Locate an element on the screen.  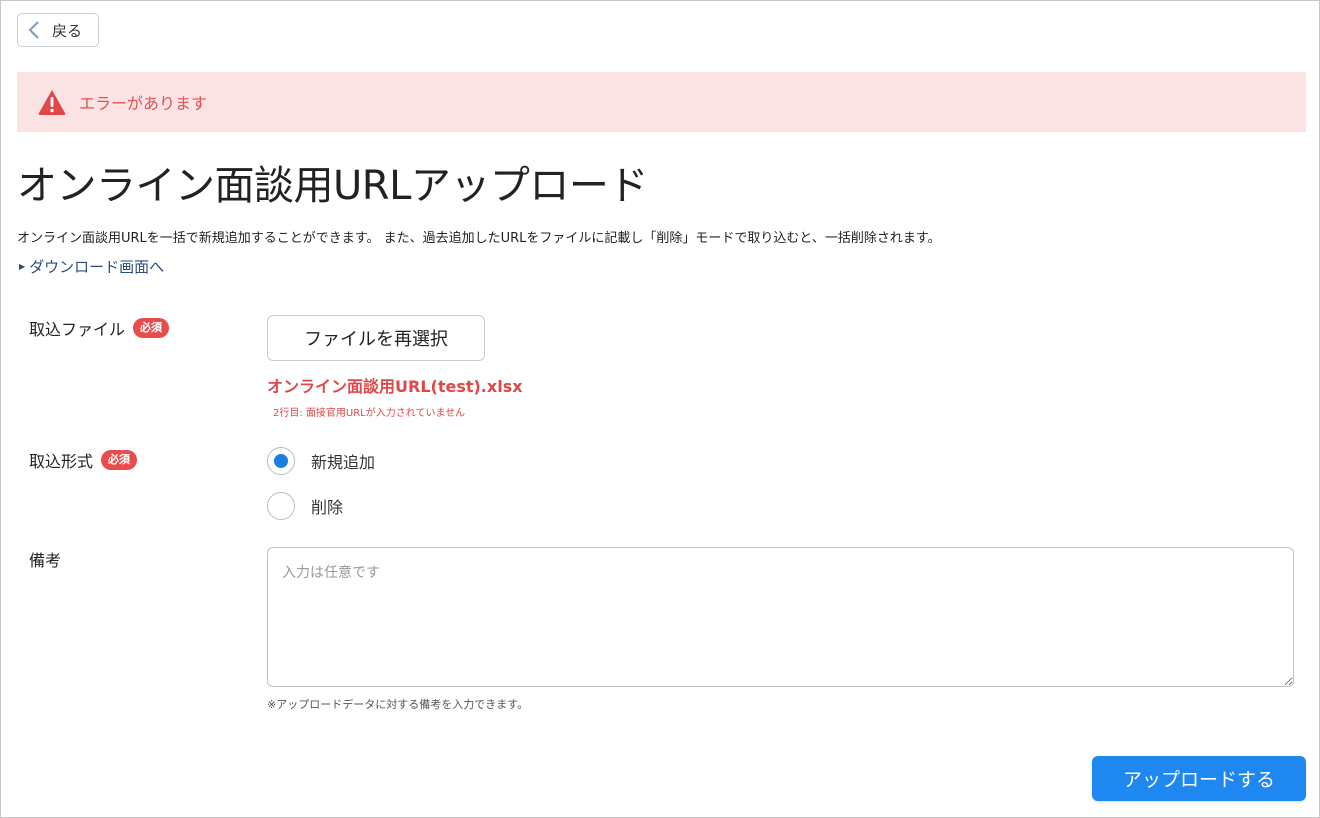
upload-button: アップロードする is located at coordinates (1199, 778).